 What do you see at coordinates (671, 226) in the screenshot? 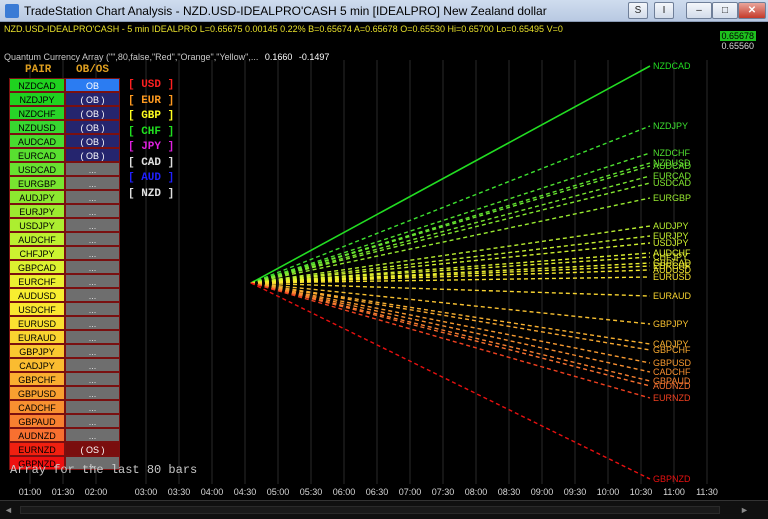
I see `series-label: AUDJPY` at bounding box center [671, 226].